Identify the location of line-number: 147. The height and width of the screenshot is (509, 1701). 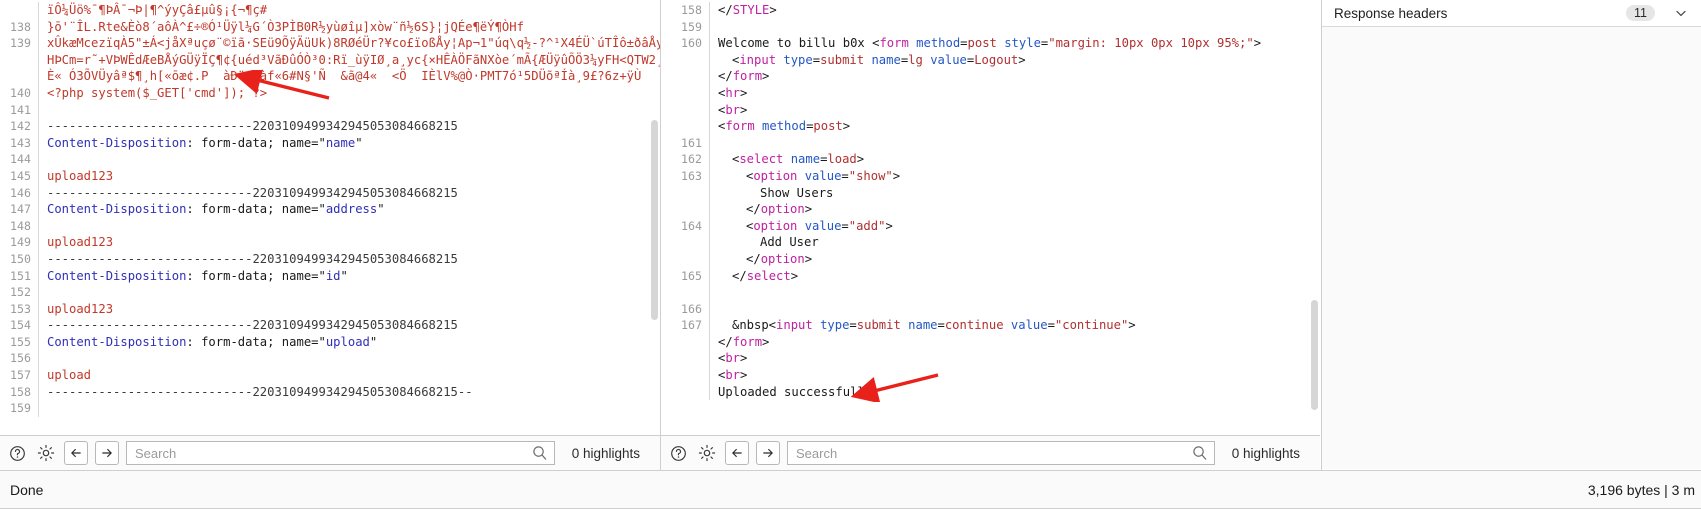
(20, 209).